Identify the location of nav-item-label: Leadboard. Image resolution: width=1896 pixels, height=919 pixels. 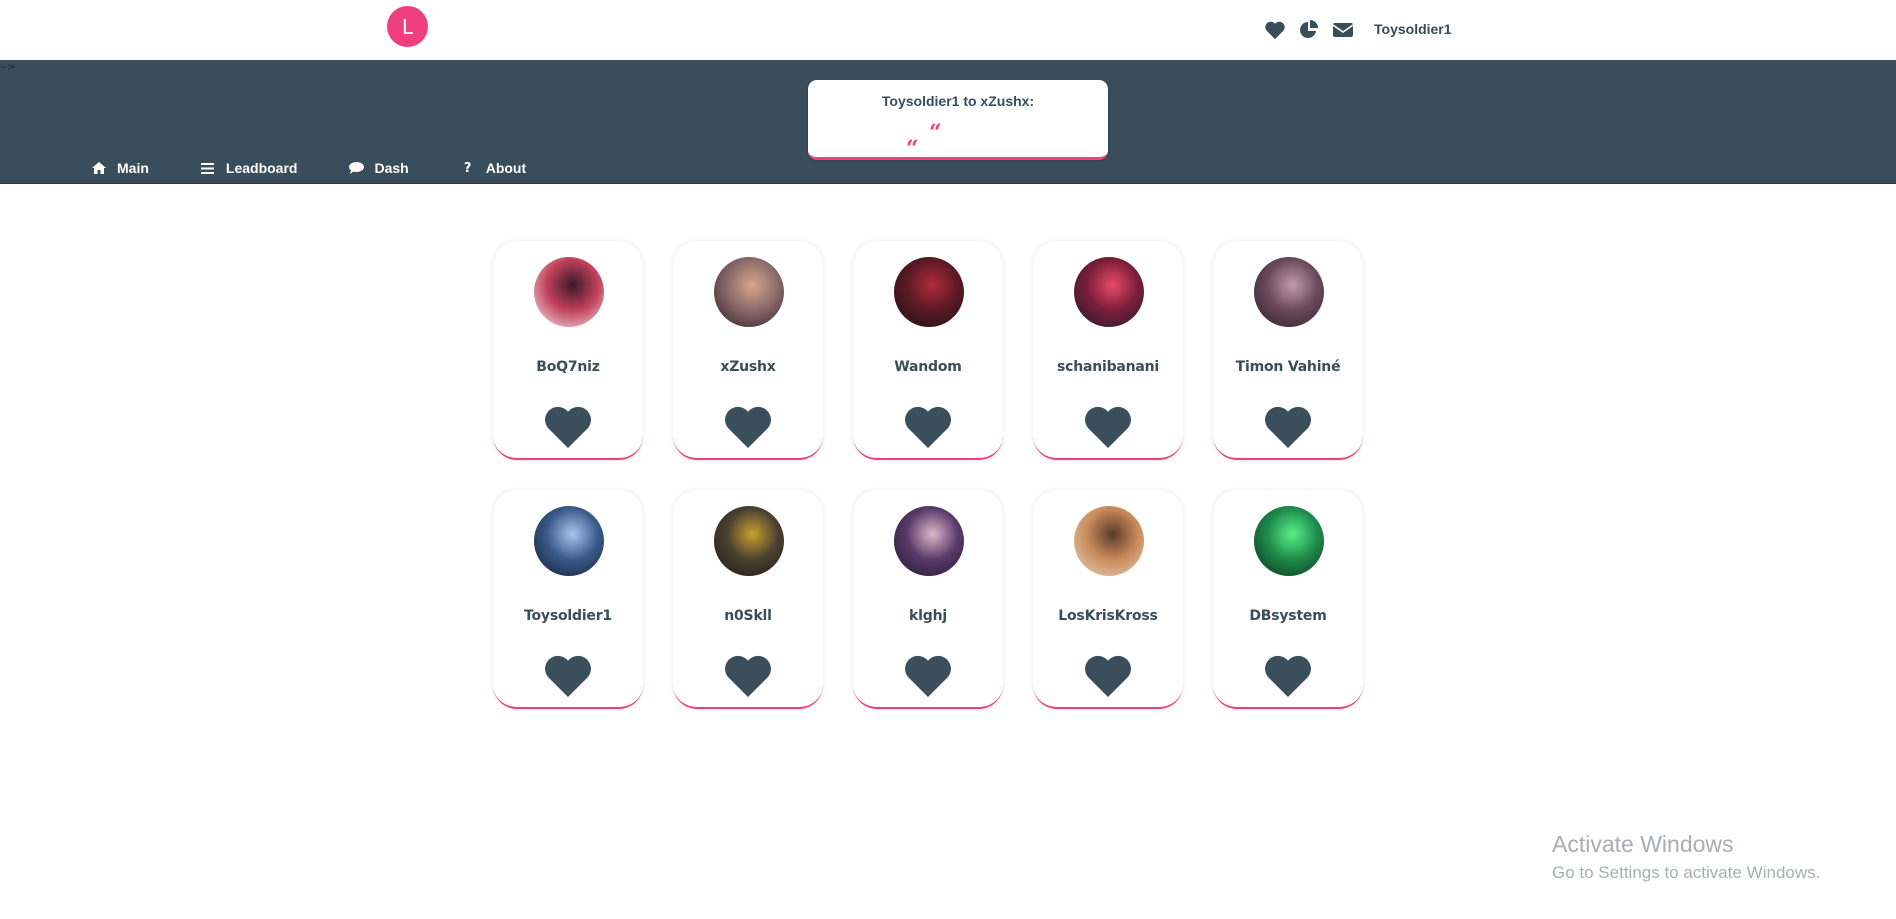
(261, 168).